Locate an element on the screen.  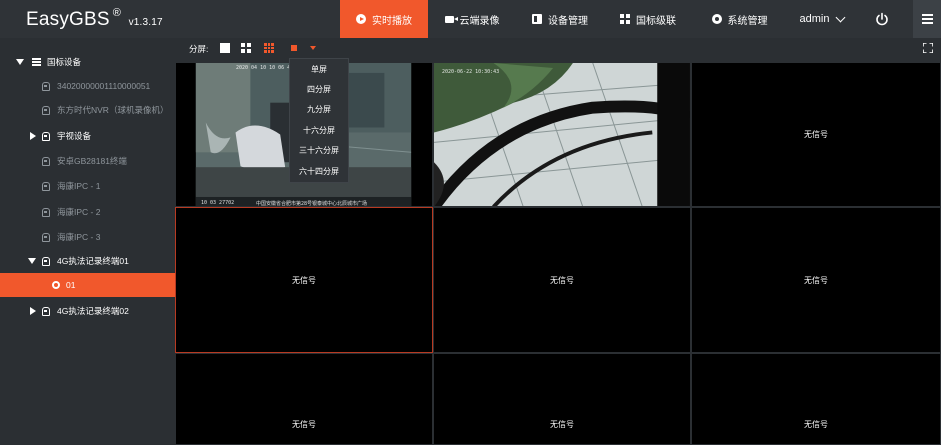
tree-item-label: 4G执法记录终端01 is located at coordinates (93, 261).